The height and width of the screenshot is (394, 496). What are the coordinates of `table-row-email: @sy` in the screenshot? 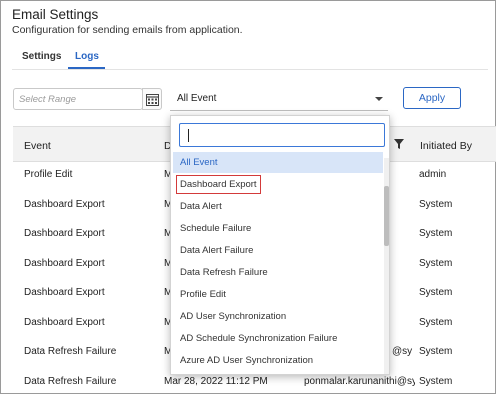 It's located at (402, 351).